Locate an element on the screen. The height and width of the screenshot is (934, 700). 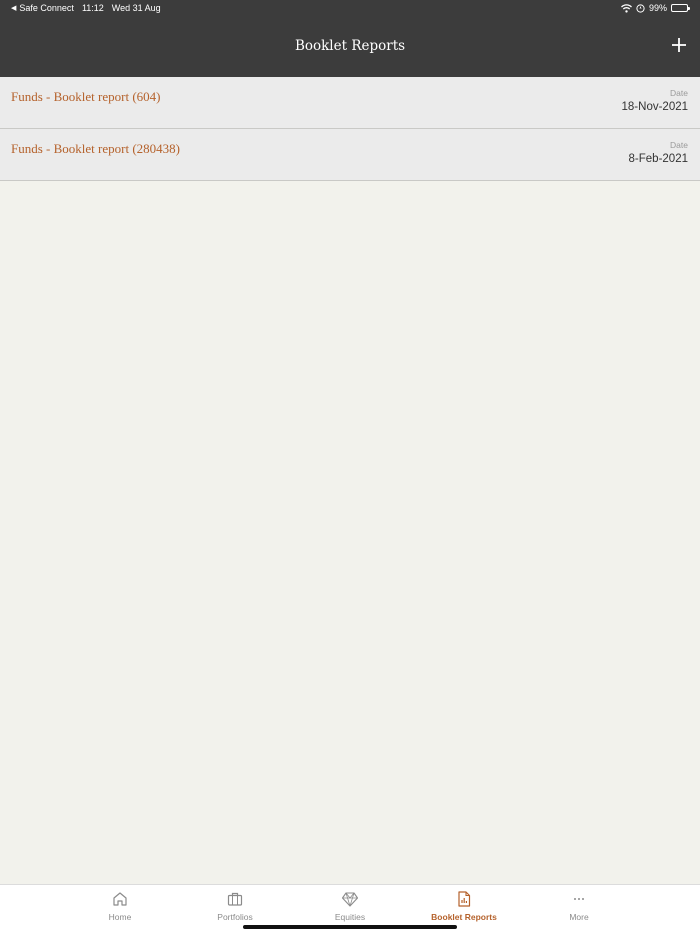
back-arrow-icon: ◀ is located at coordinates (13, 8).